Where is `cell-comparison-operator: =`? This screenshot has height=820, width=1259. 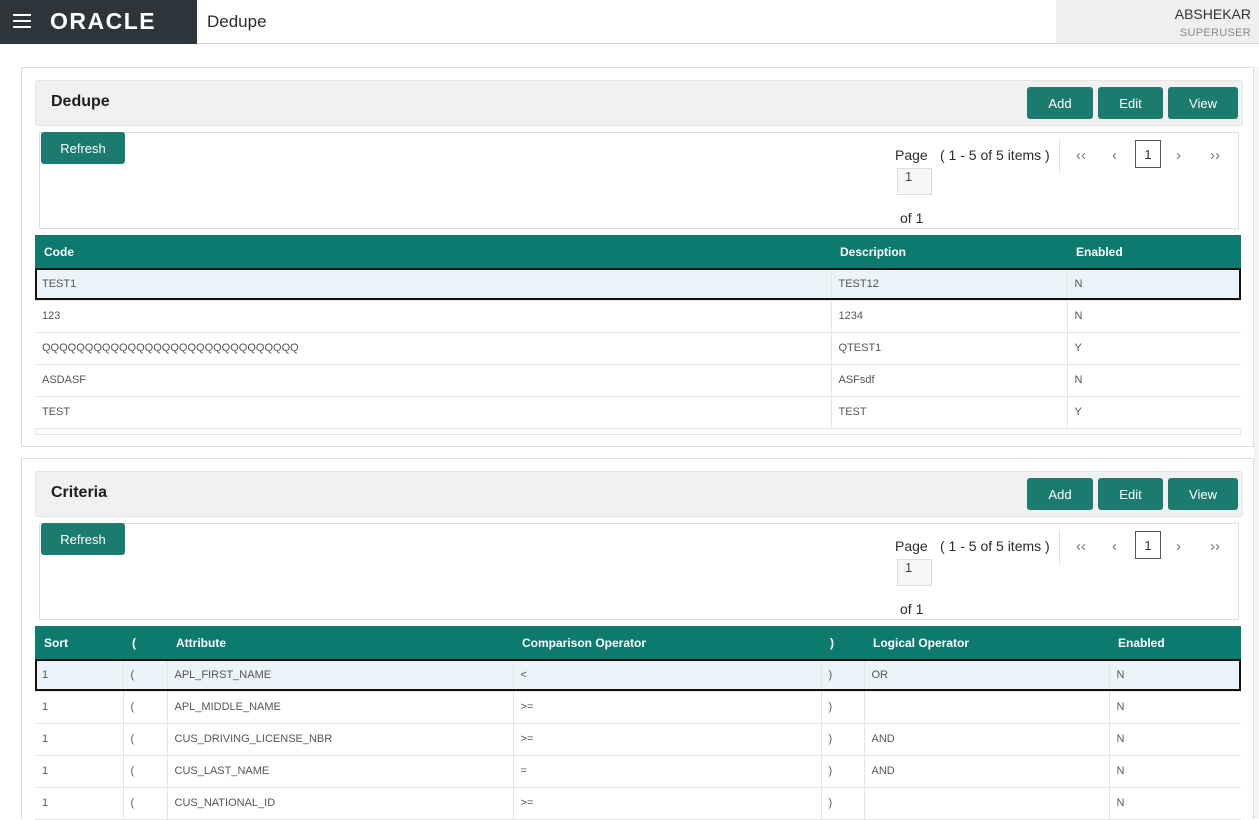 cell-comparison-operator: = is located at coordinates (667, 771).